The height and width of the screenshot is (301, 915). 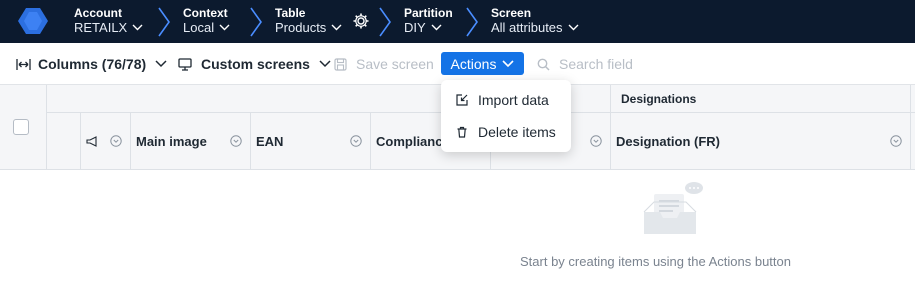 I want to click on custom-screens-button: Custom screens, so click(x=254, y=64).